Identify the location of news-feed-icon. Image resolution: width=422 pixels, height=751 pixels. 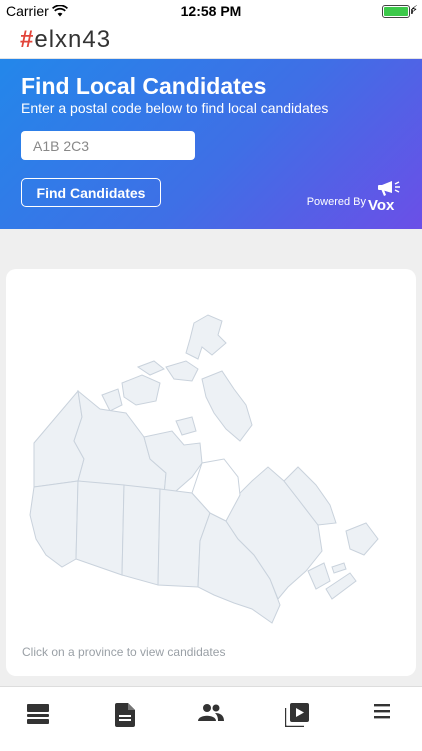
(38, 714).